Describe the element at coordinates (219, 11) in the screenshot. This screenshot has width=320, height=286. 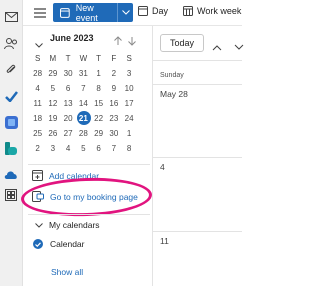
I see `work-week-view-label: Work week` at that location.